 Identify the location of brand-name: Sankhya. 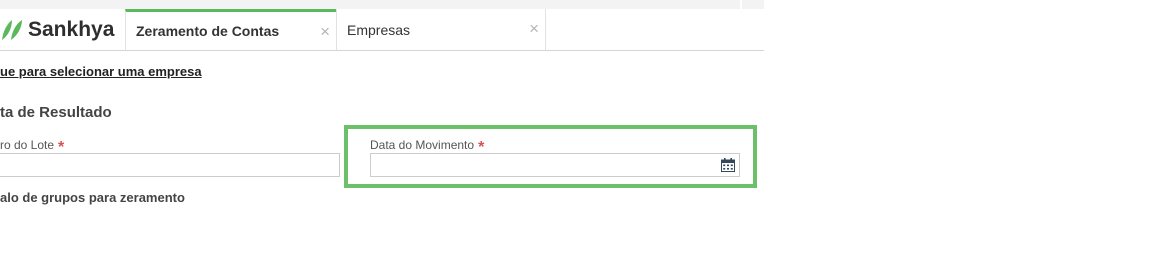
(71, 29).